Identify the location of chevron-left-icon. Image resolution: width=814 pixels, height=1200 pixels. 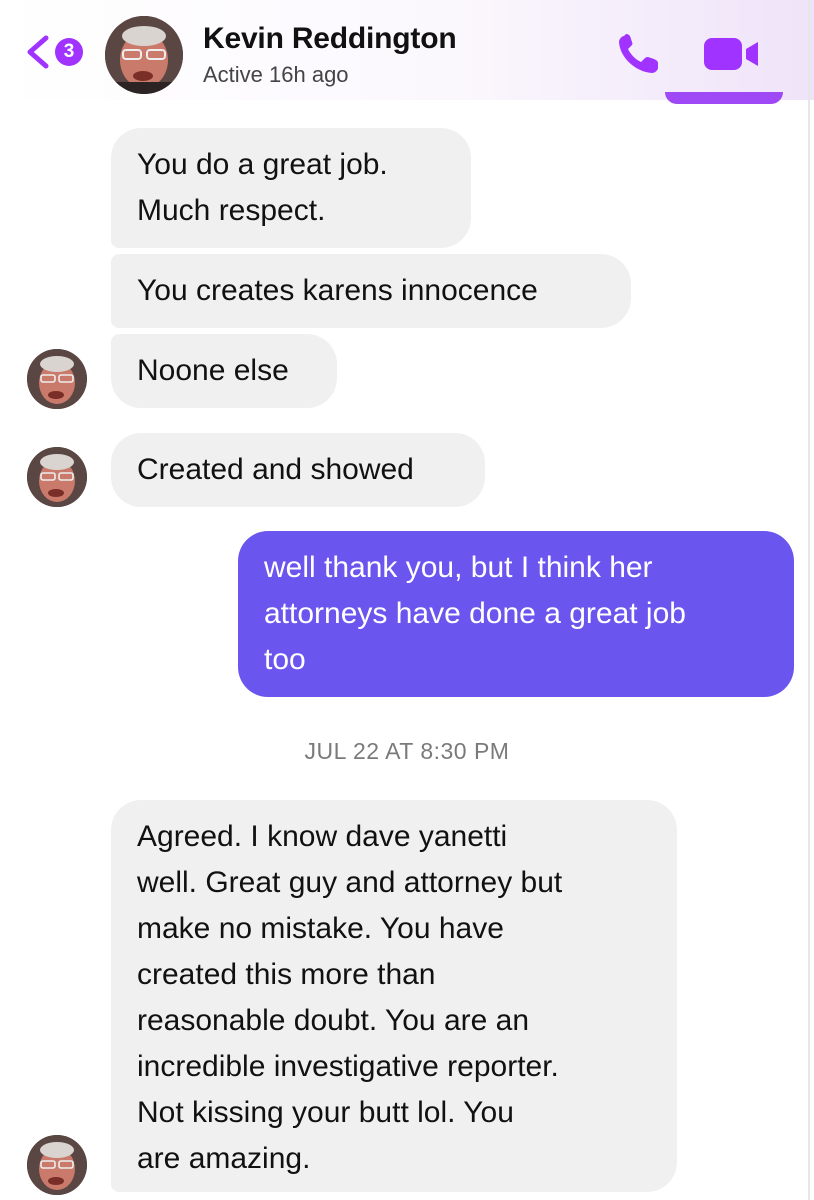
(38, 52).